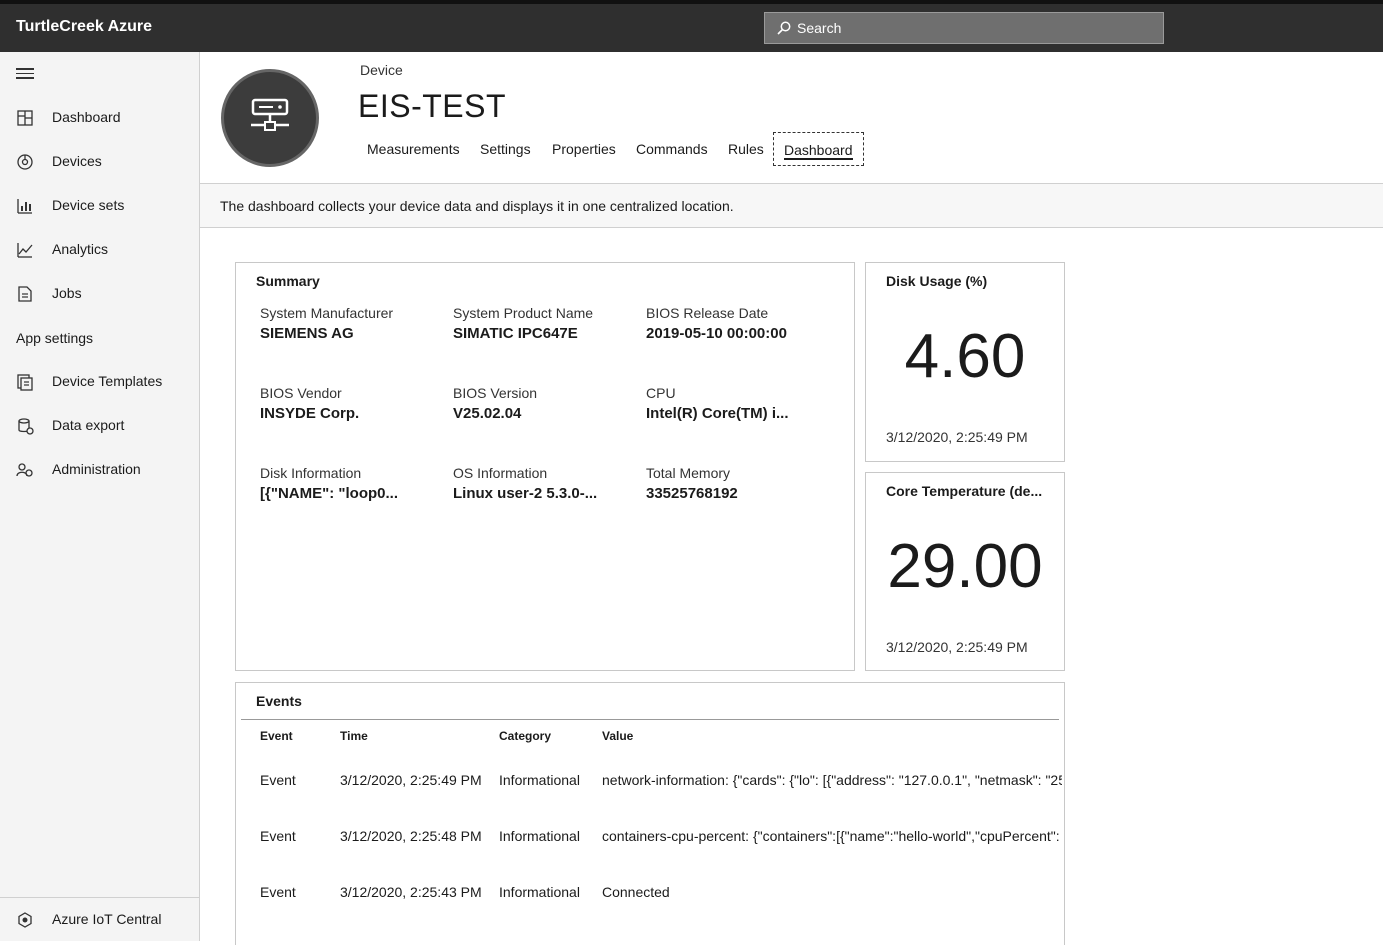  I want to click on field-key: System Manufacturer, so click(327, 313).